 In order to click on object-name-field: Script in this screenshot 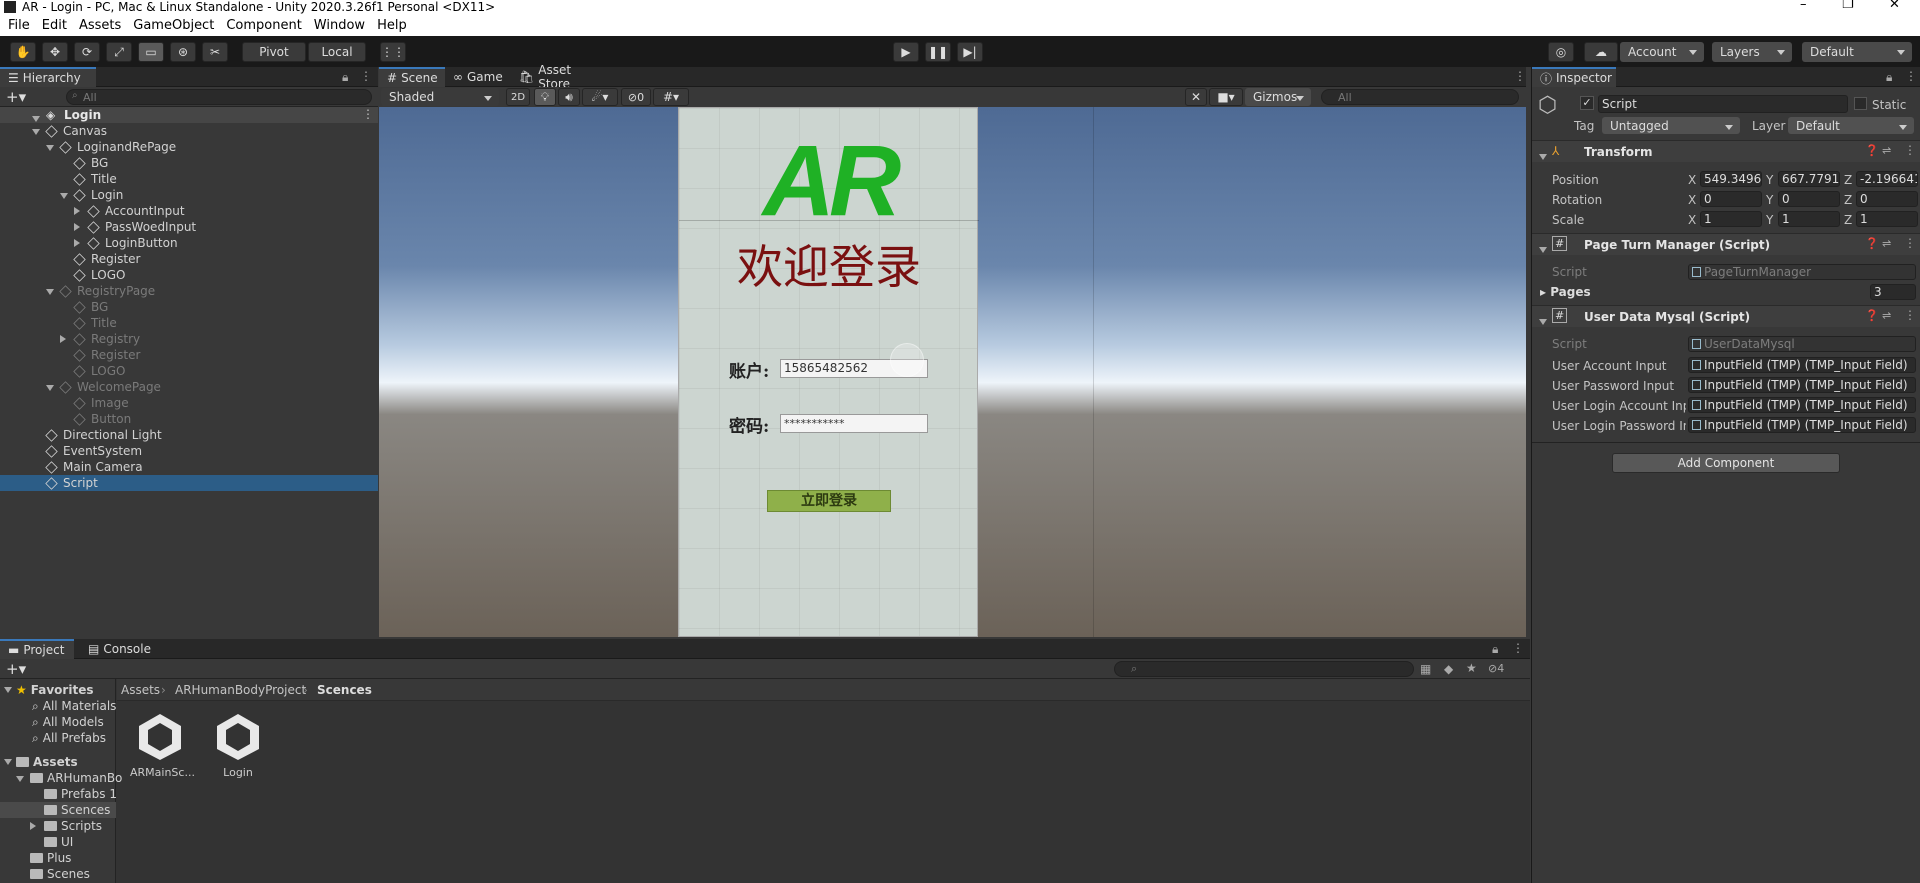, I will do `click(1723, 104)`.